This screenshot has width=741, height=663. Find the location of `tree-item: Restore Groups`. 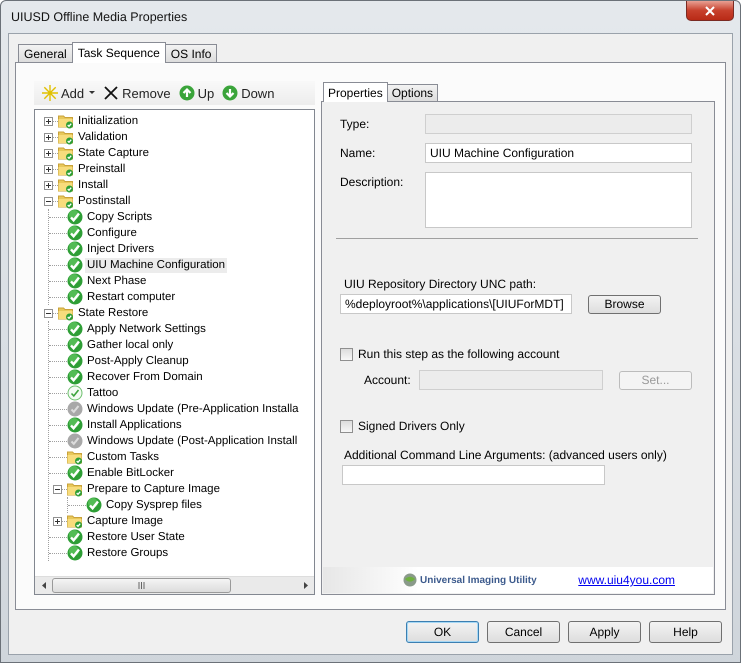

tree-item: Restore Groups is located at coordinates (127, 553).